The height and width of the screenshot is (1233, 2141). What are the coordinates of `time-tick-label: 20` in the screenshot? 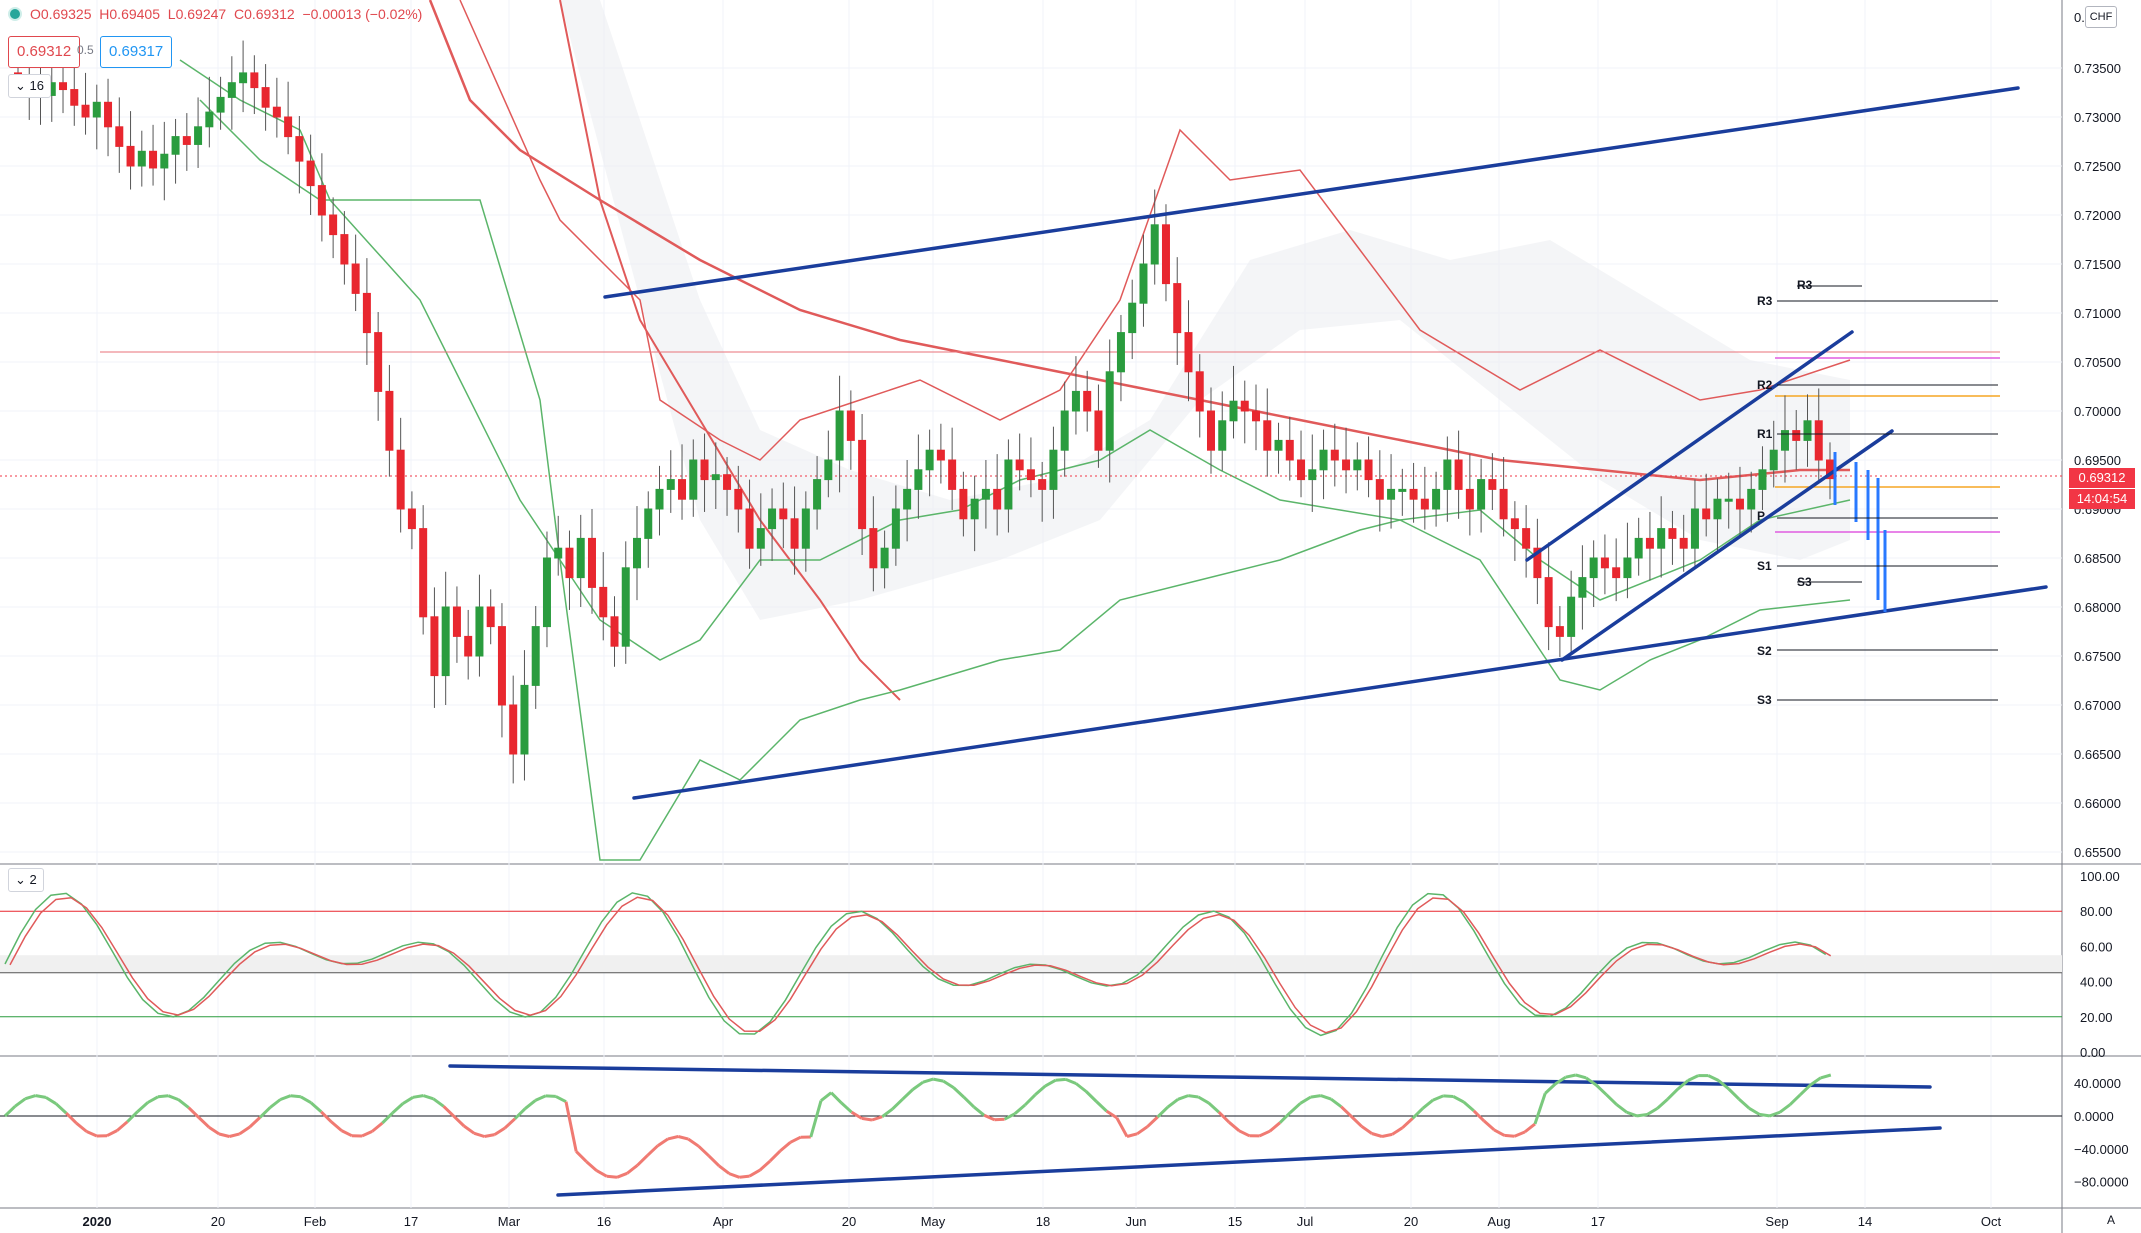 It's located at (218, 1221).